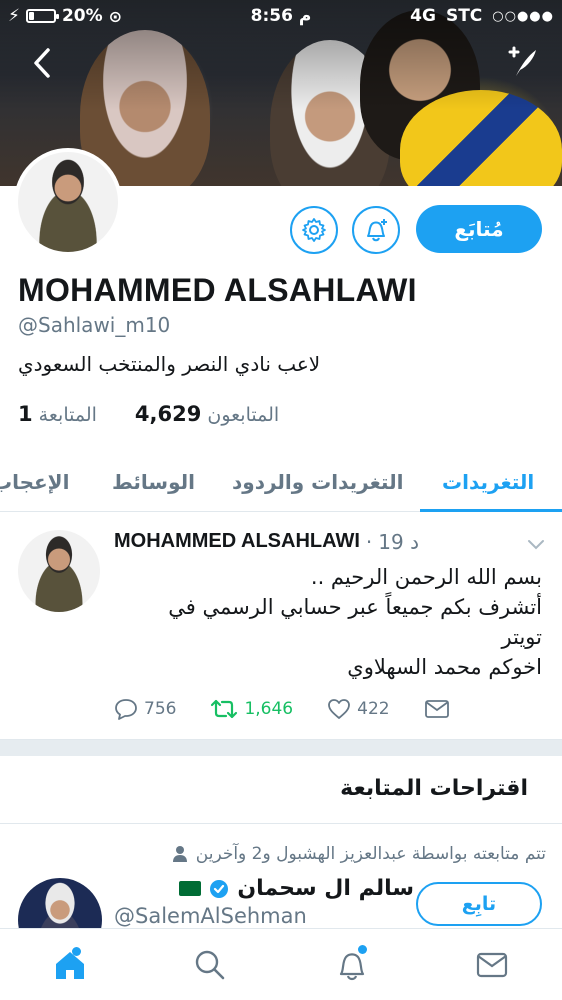 Image resolution: width=562 pixels, height=1000 pixels. I want to click on suggestions-title: اقتراحات المتابعة, so click(434, 788).